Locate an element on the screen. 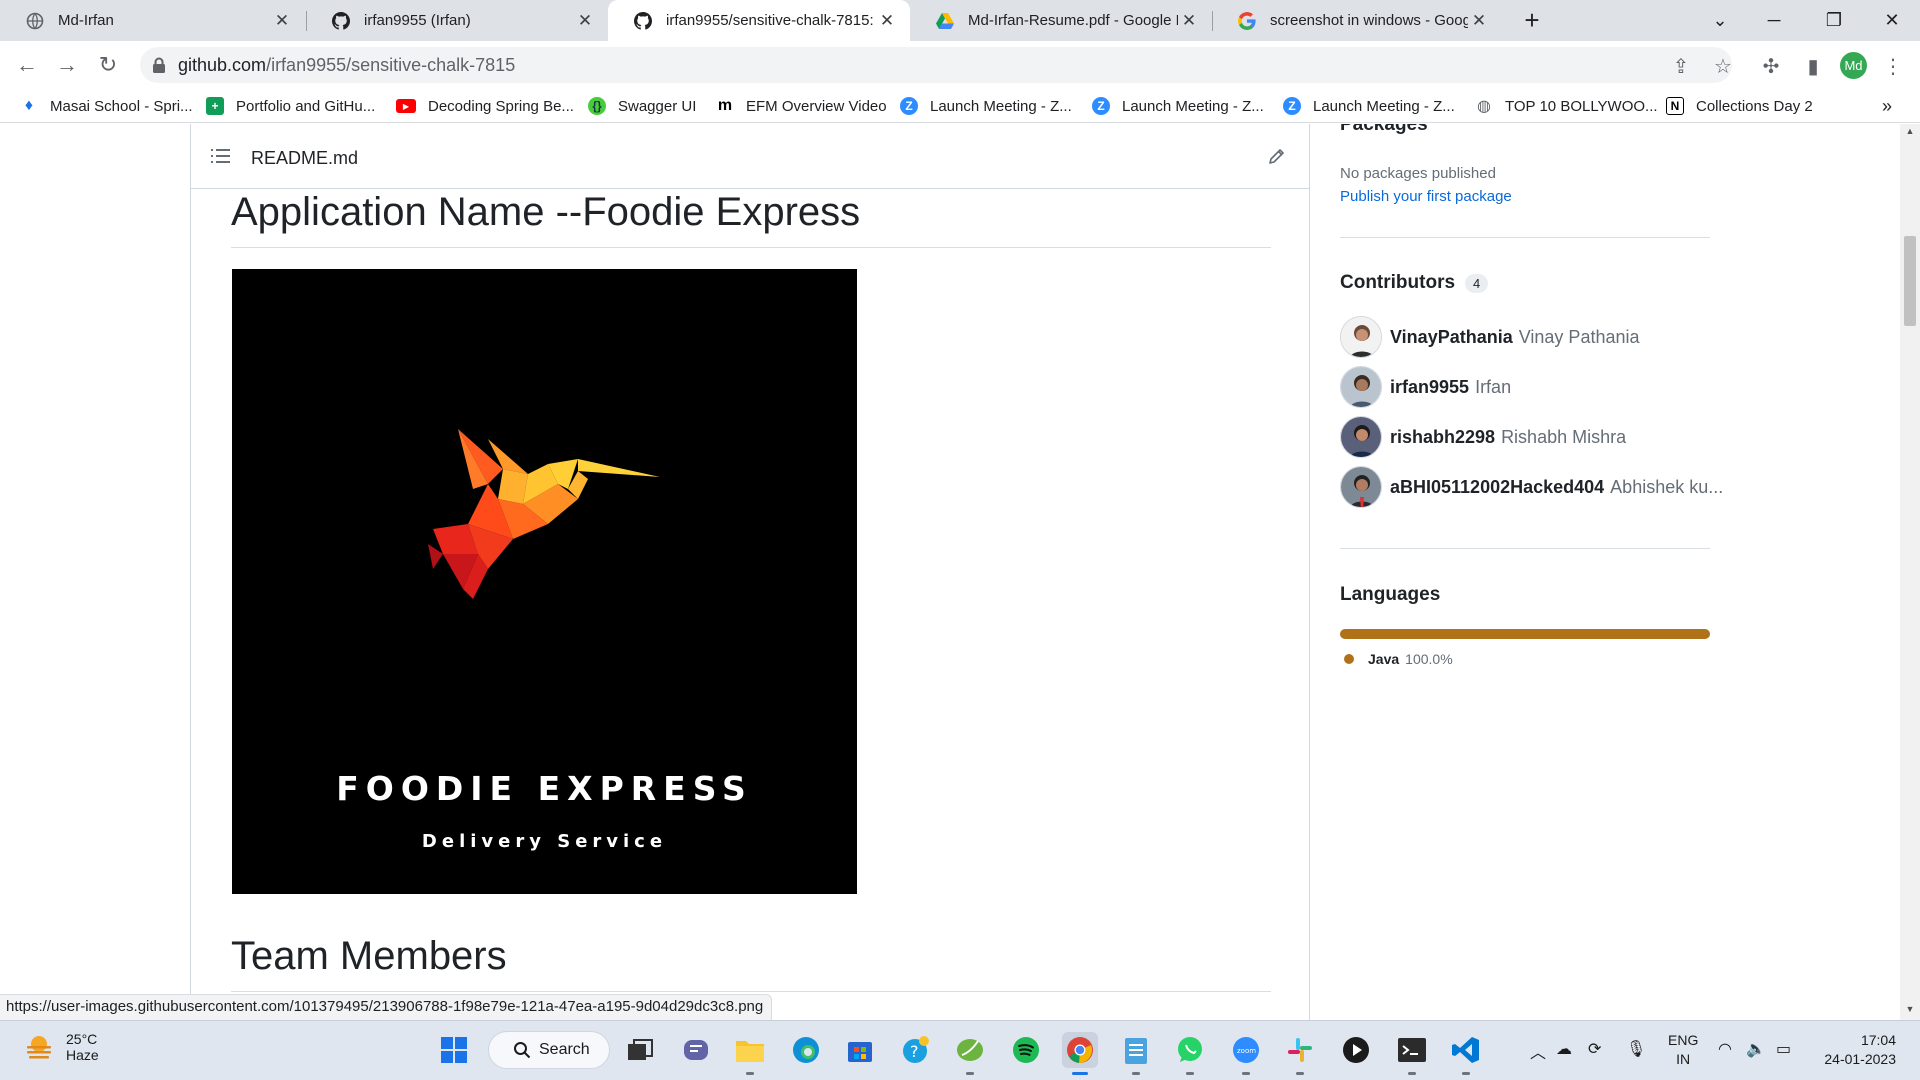  start-button is located at coordinates (454, 1050).